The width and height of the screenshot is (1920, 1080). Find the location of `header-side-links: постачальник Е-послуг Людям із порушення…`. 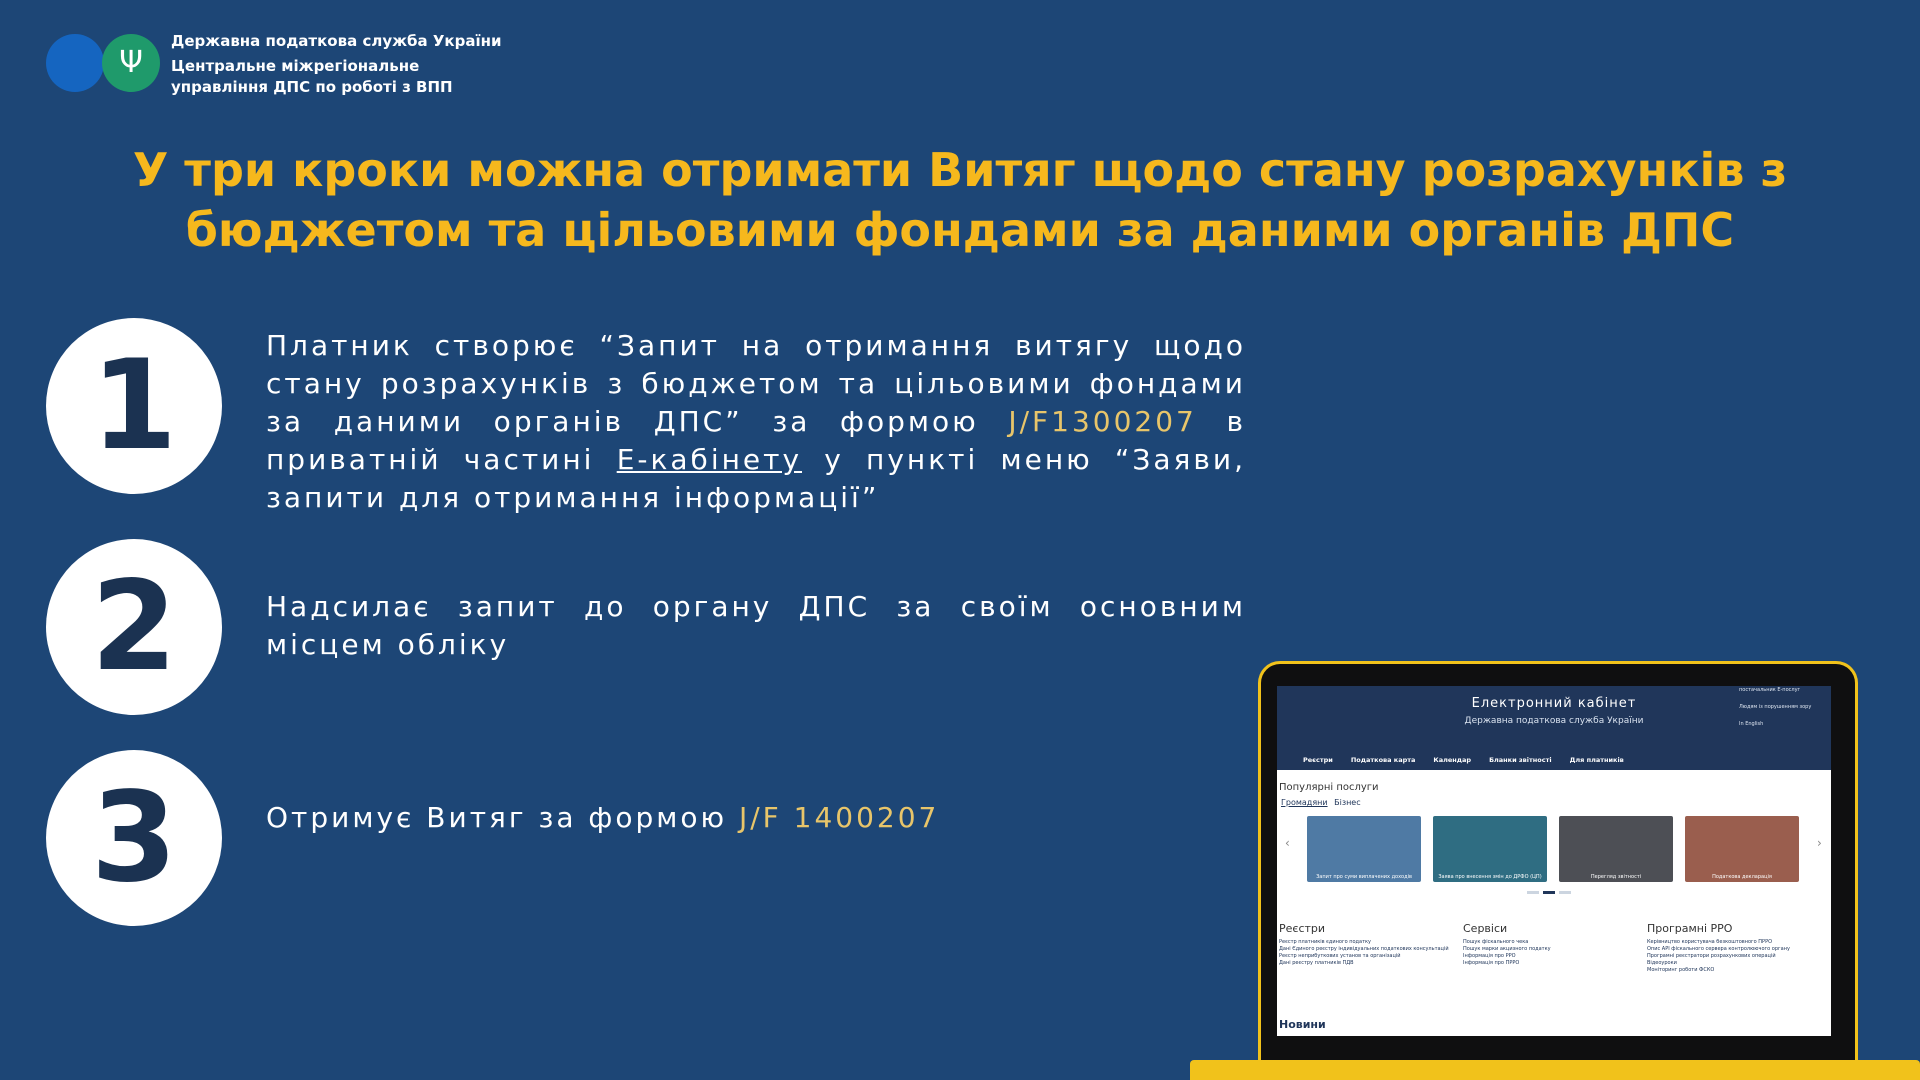

header-side-links: постачальник Е-послуг Людям із порушення… is located at coordinates (1775, 711).